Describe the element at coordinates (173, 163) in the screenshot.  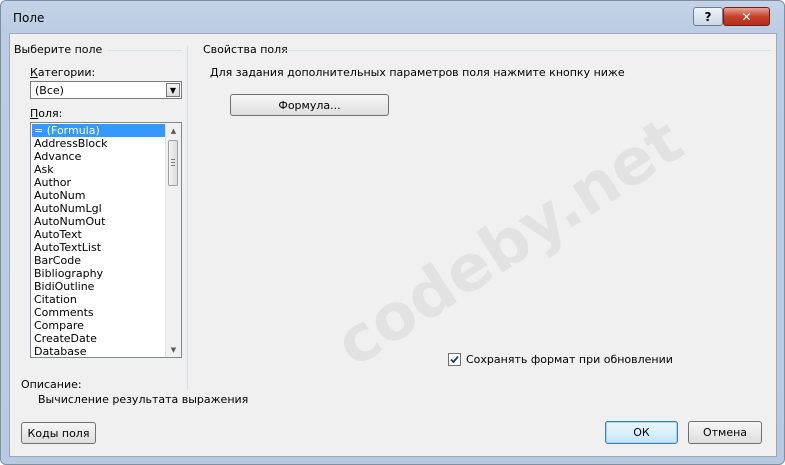
I see `scroll-thumb` at that location.